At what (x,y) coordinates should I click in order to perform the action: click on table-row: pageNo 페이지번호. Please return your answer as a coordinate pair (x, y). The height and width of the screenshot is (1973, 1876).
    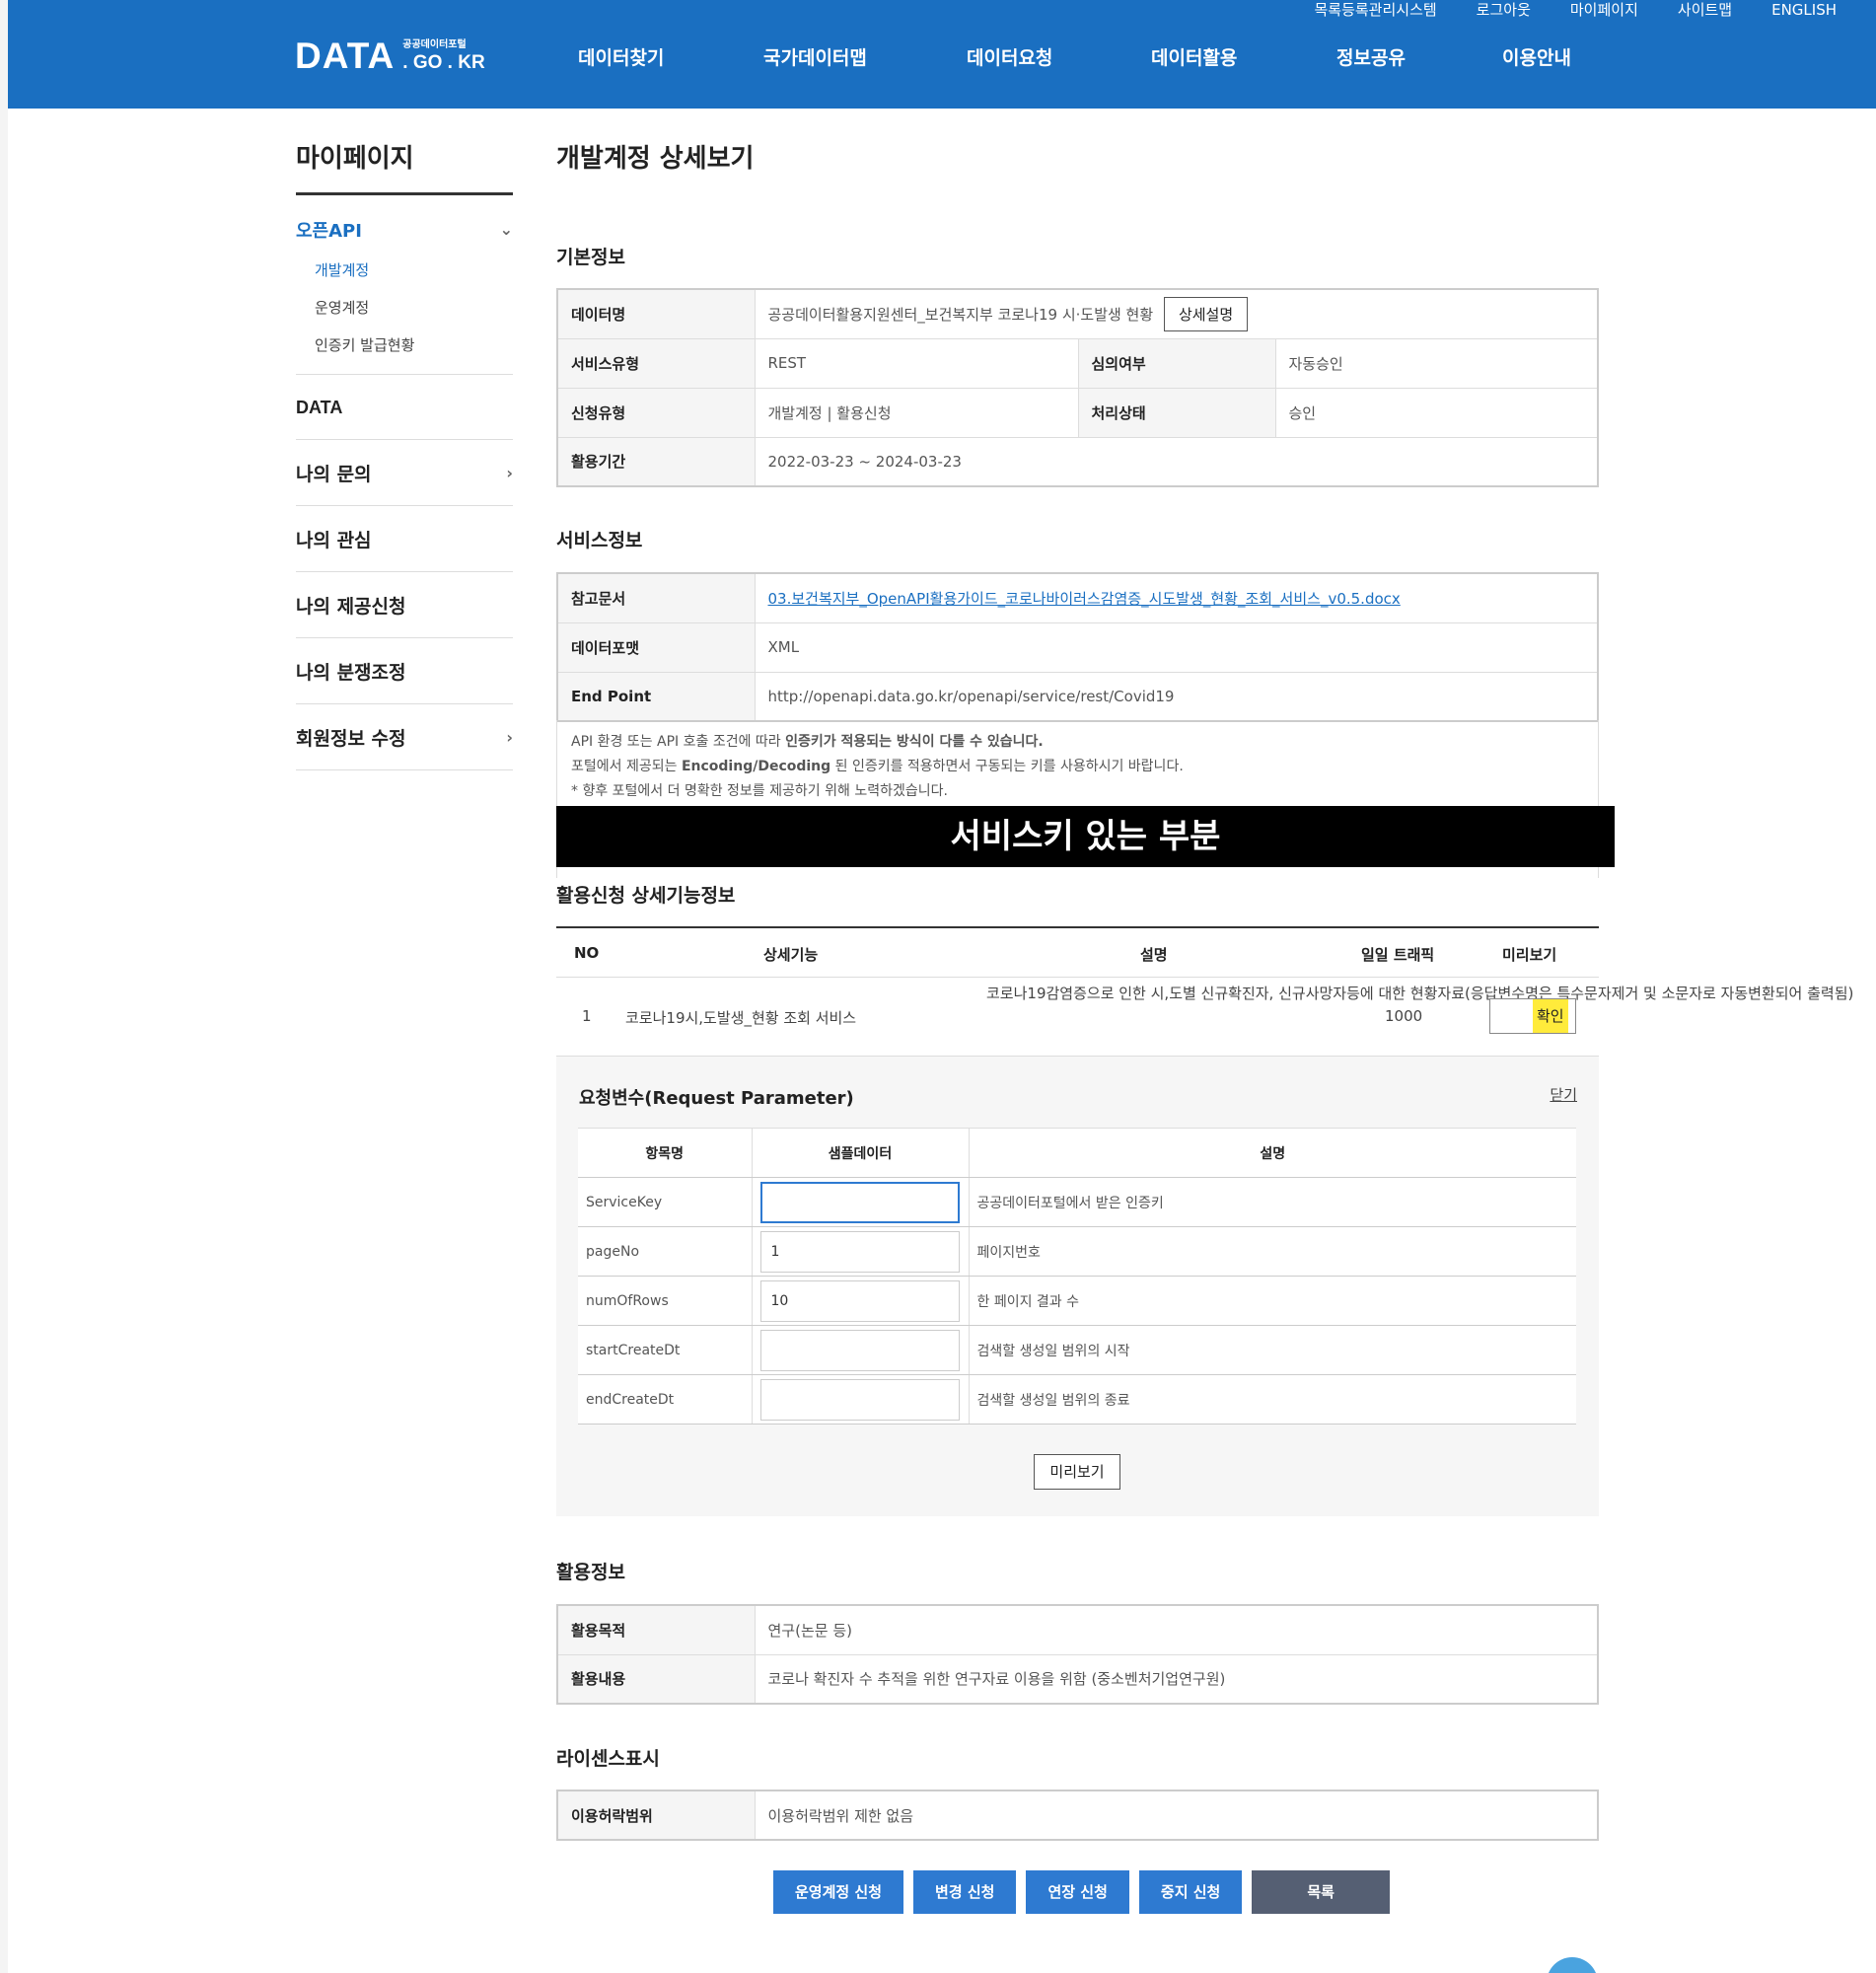
    Looking at the image, I should click on (1077, 1251).